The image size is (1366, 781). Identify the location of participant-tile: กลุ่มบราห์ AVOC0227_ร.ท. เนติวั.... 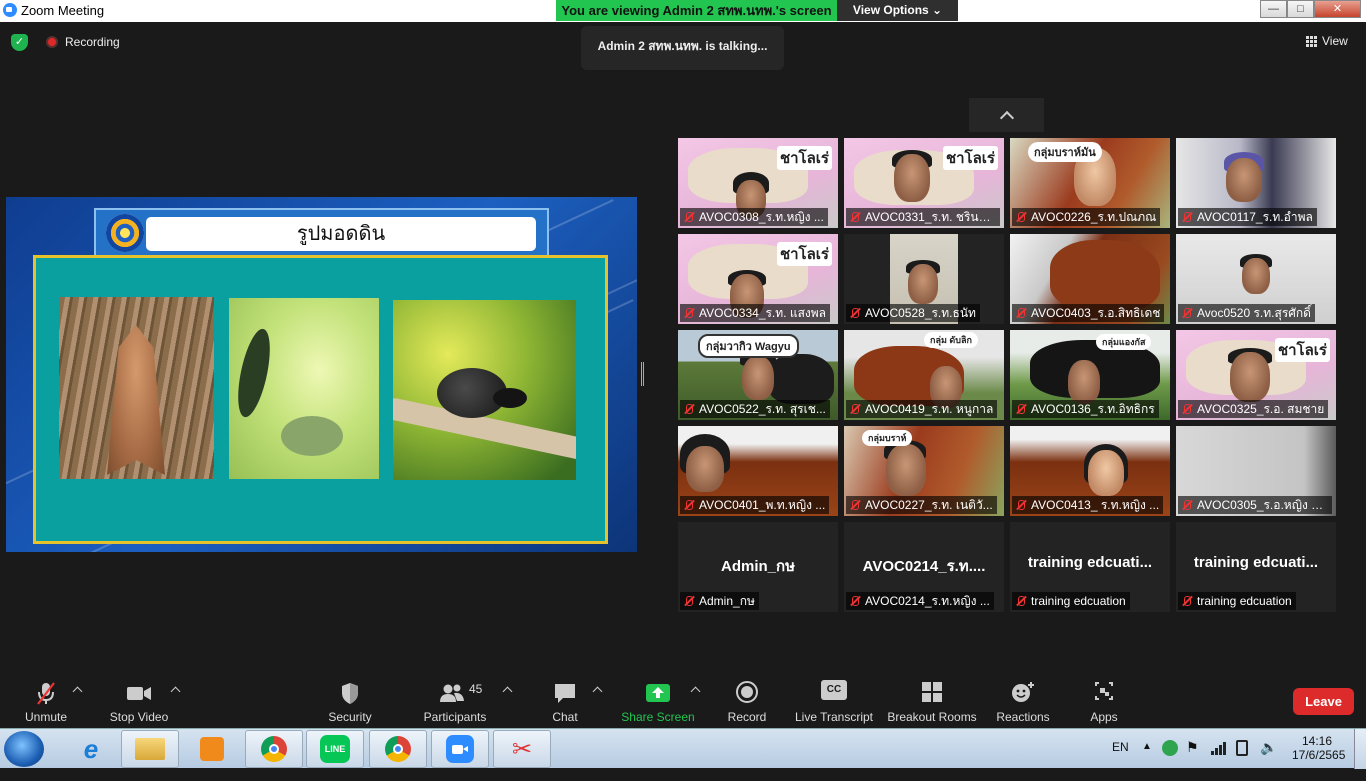
(924, 471).